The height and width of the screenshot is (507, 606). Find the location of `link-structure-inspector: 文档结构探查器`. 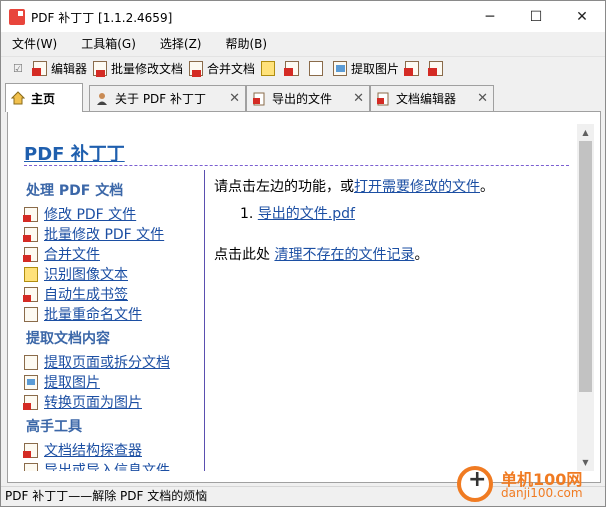

link-structure-inspector: 文档结构探查器 is located at coordinates (114, 450).